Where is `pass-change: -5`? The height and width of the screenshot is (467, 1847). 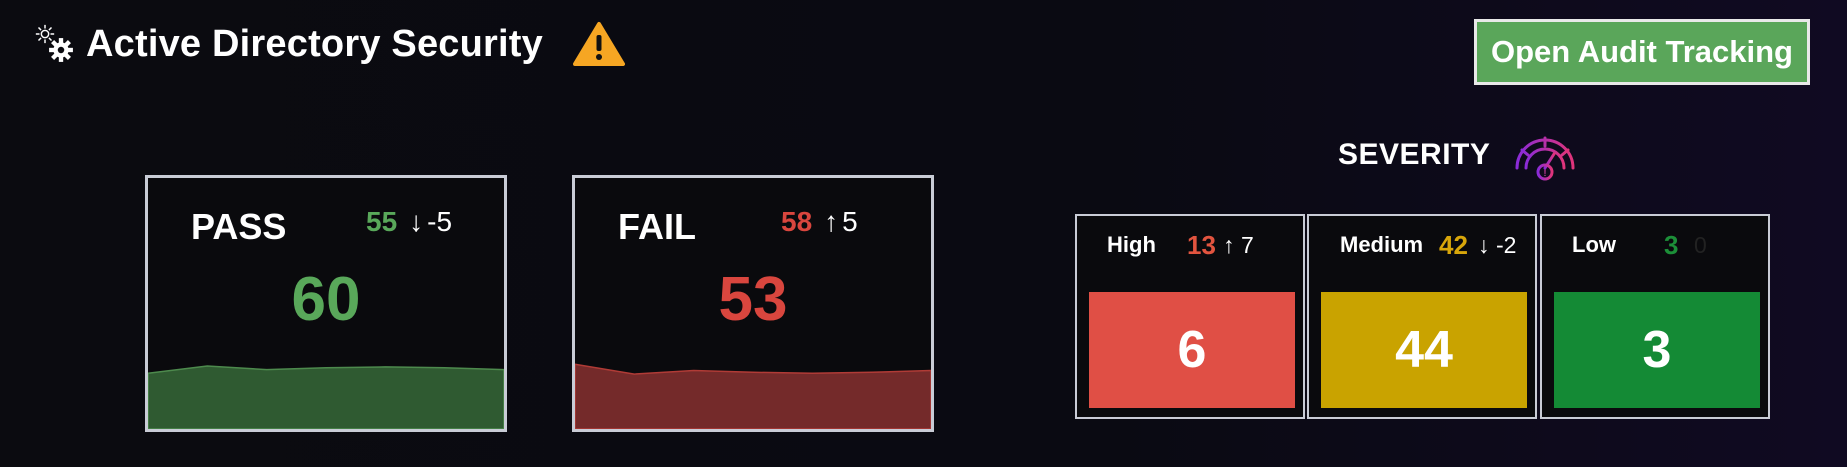 pass-change: -5 is located at coordinates (440, 221).